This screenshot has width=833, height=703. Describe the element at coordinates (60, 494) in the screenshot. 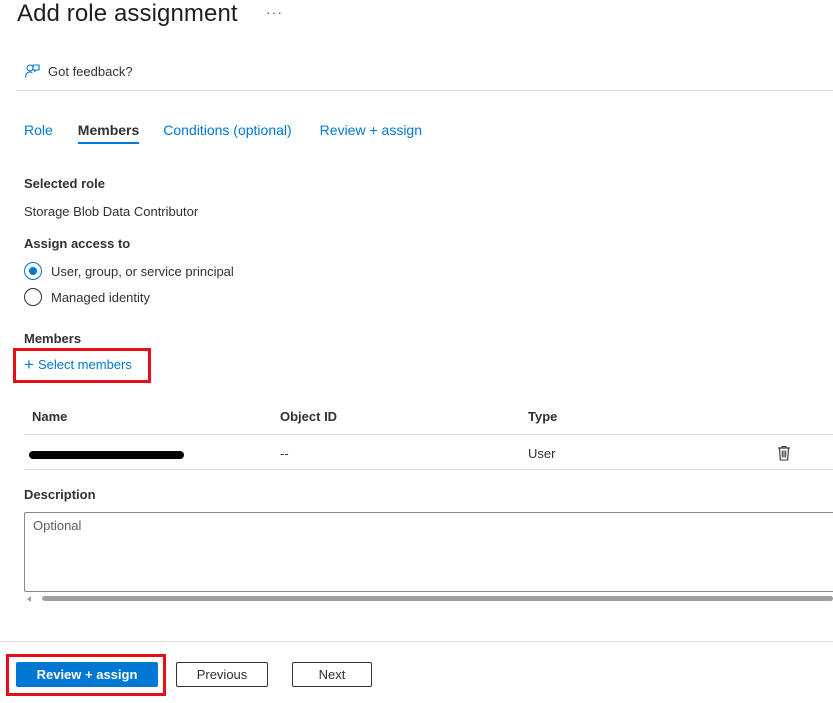

I see `description-label: Description` at that location.